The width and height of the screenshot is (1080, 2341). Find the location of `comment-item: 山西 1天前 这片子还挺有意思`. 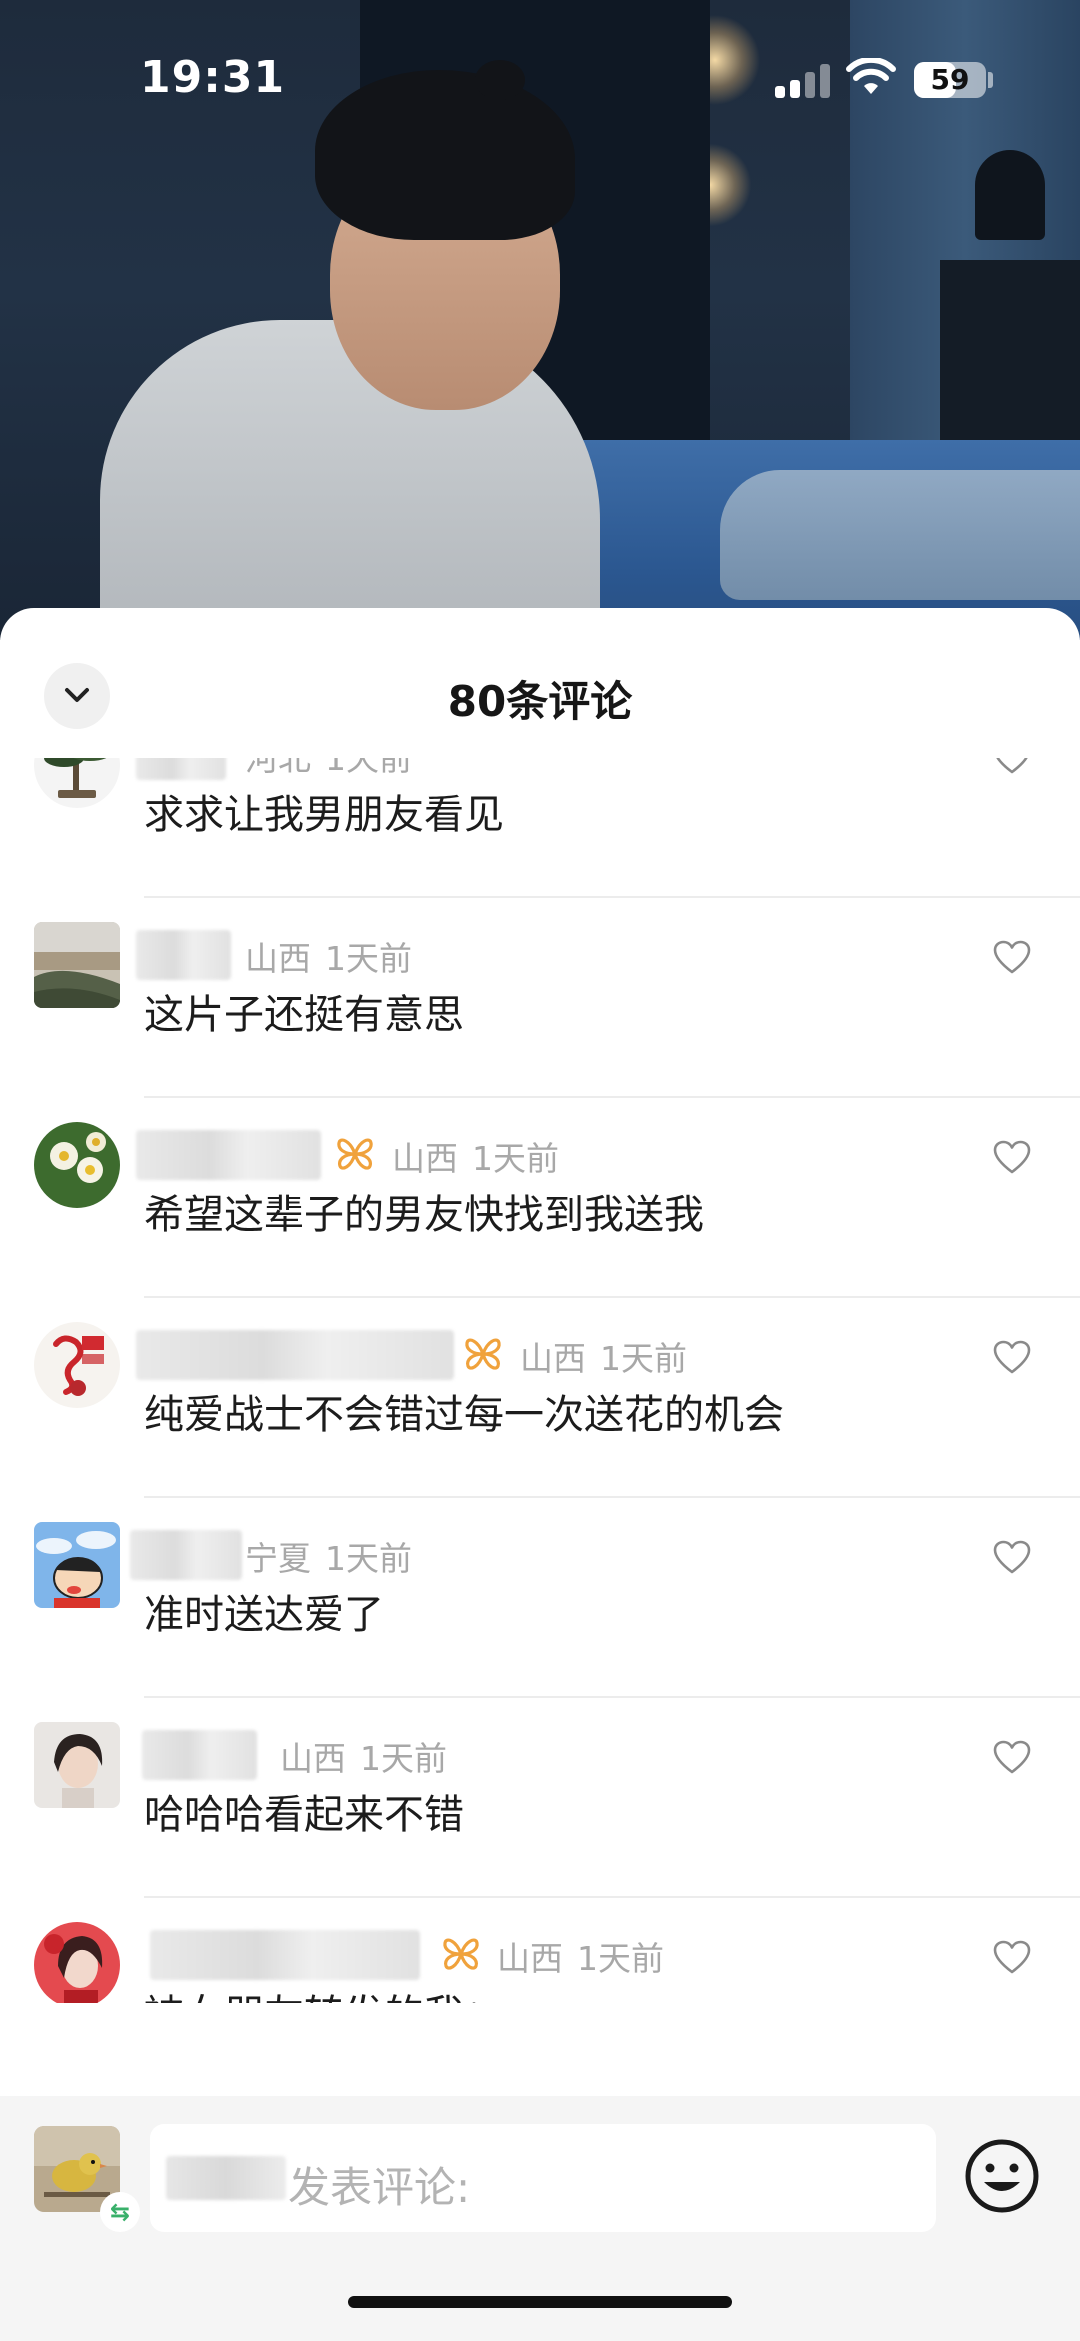

comment-item: 山西 1天前 这片子还挺有意思 is located at coordinates (540, 998).